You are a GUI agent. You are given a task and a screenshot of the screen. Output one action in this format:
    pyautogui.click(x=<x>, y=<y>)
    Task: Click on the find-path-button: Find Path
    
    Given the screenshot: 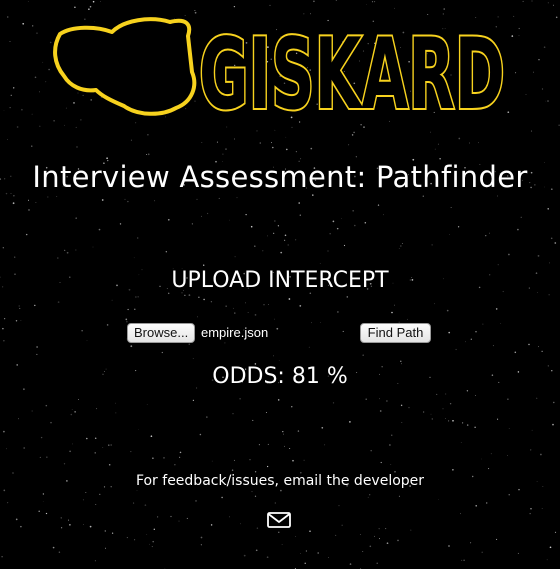 What is the action you would take?
    pyautogui.click(x=395, y=333)
    